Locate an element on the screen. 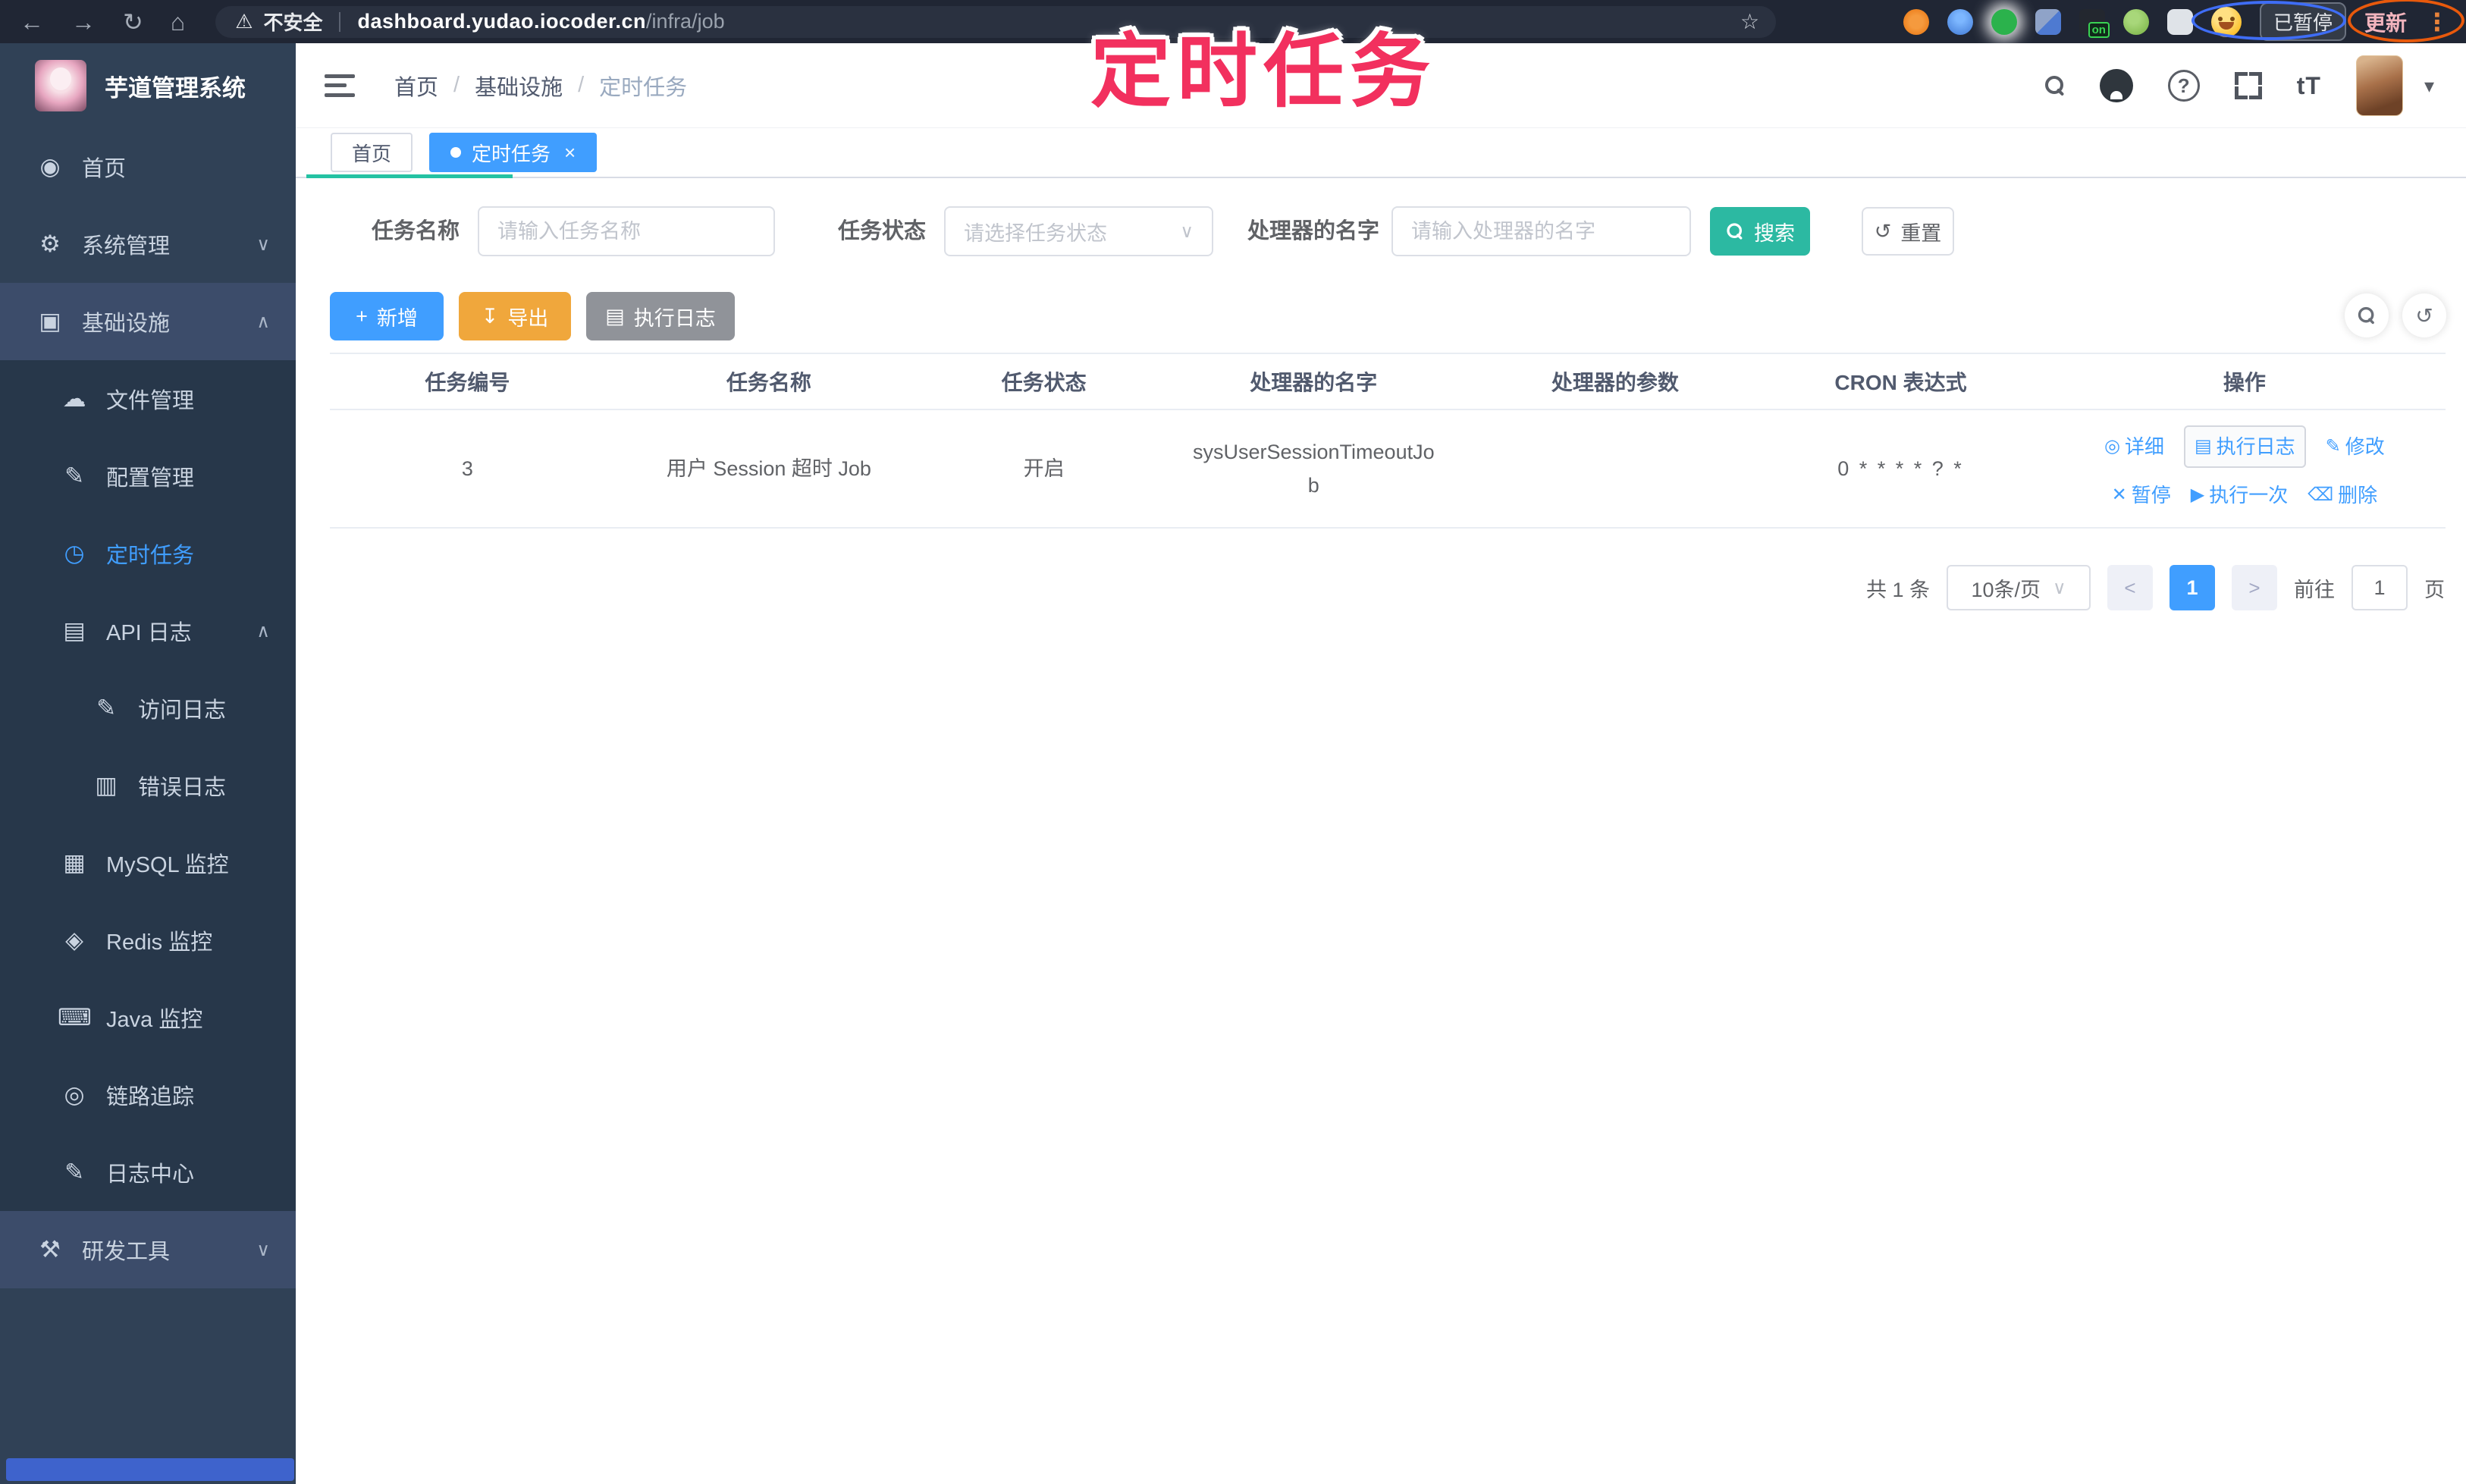 The height and width of the screenshot is (1484, 2466). cell-handler-name: sysUserSessionTimeoutJob is located at coordinates (1314, 469).